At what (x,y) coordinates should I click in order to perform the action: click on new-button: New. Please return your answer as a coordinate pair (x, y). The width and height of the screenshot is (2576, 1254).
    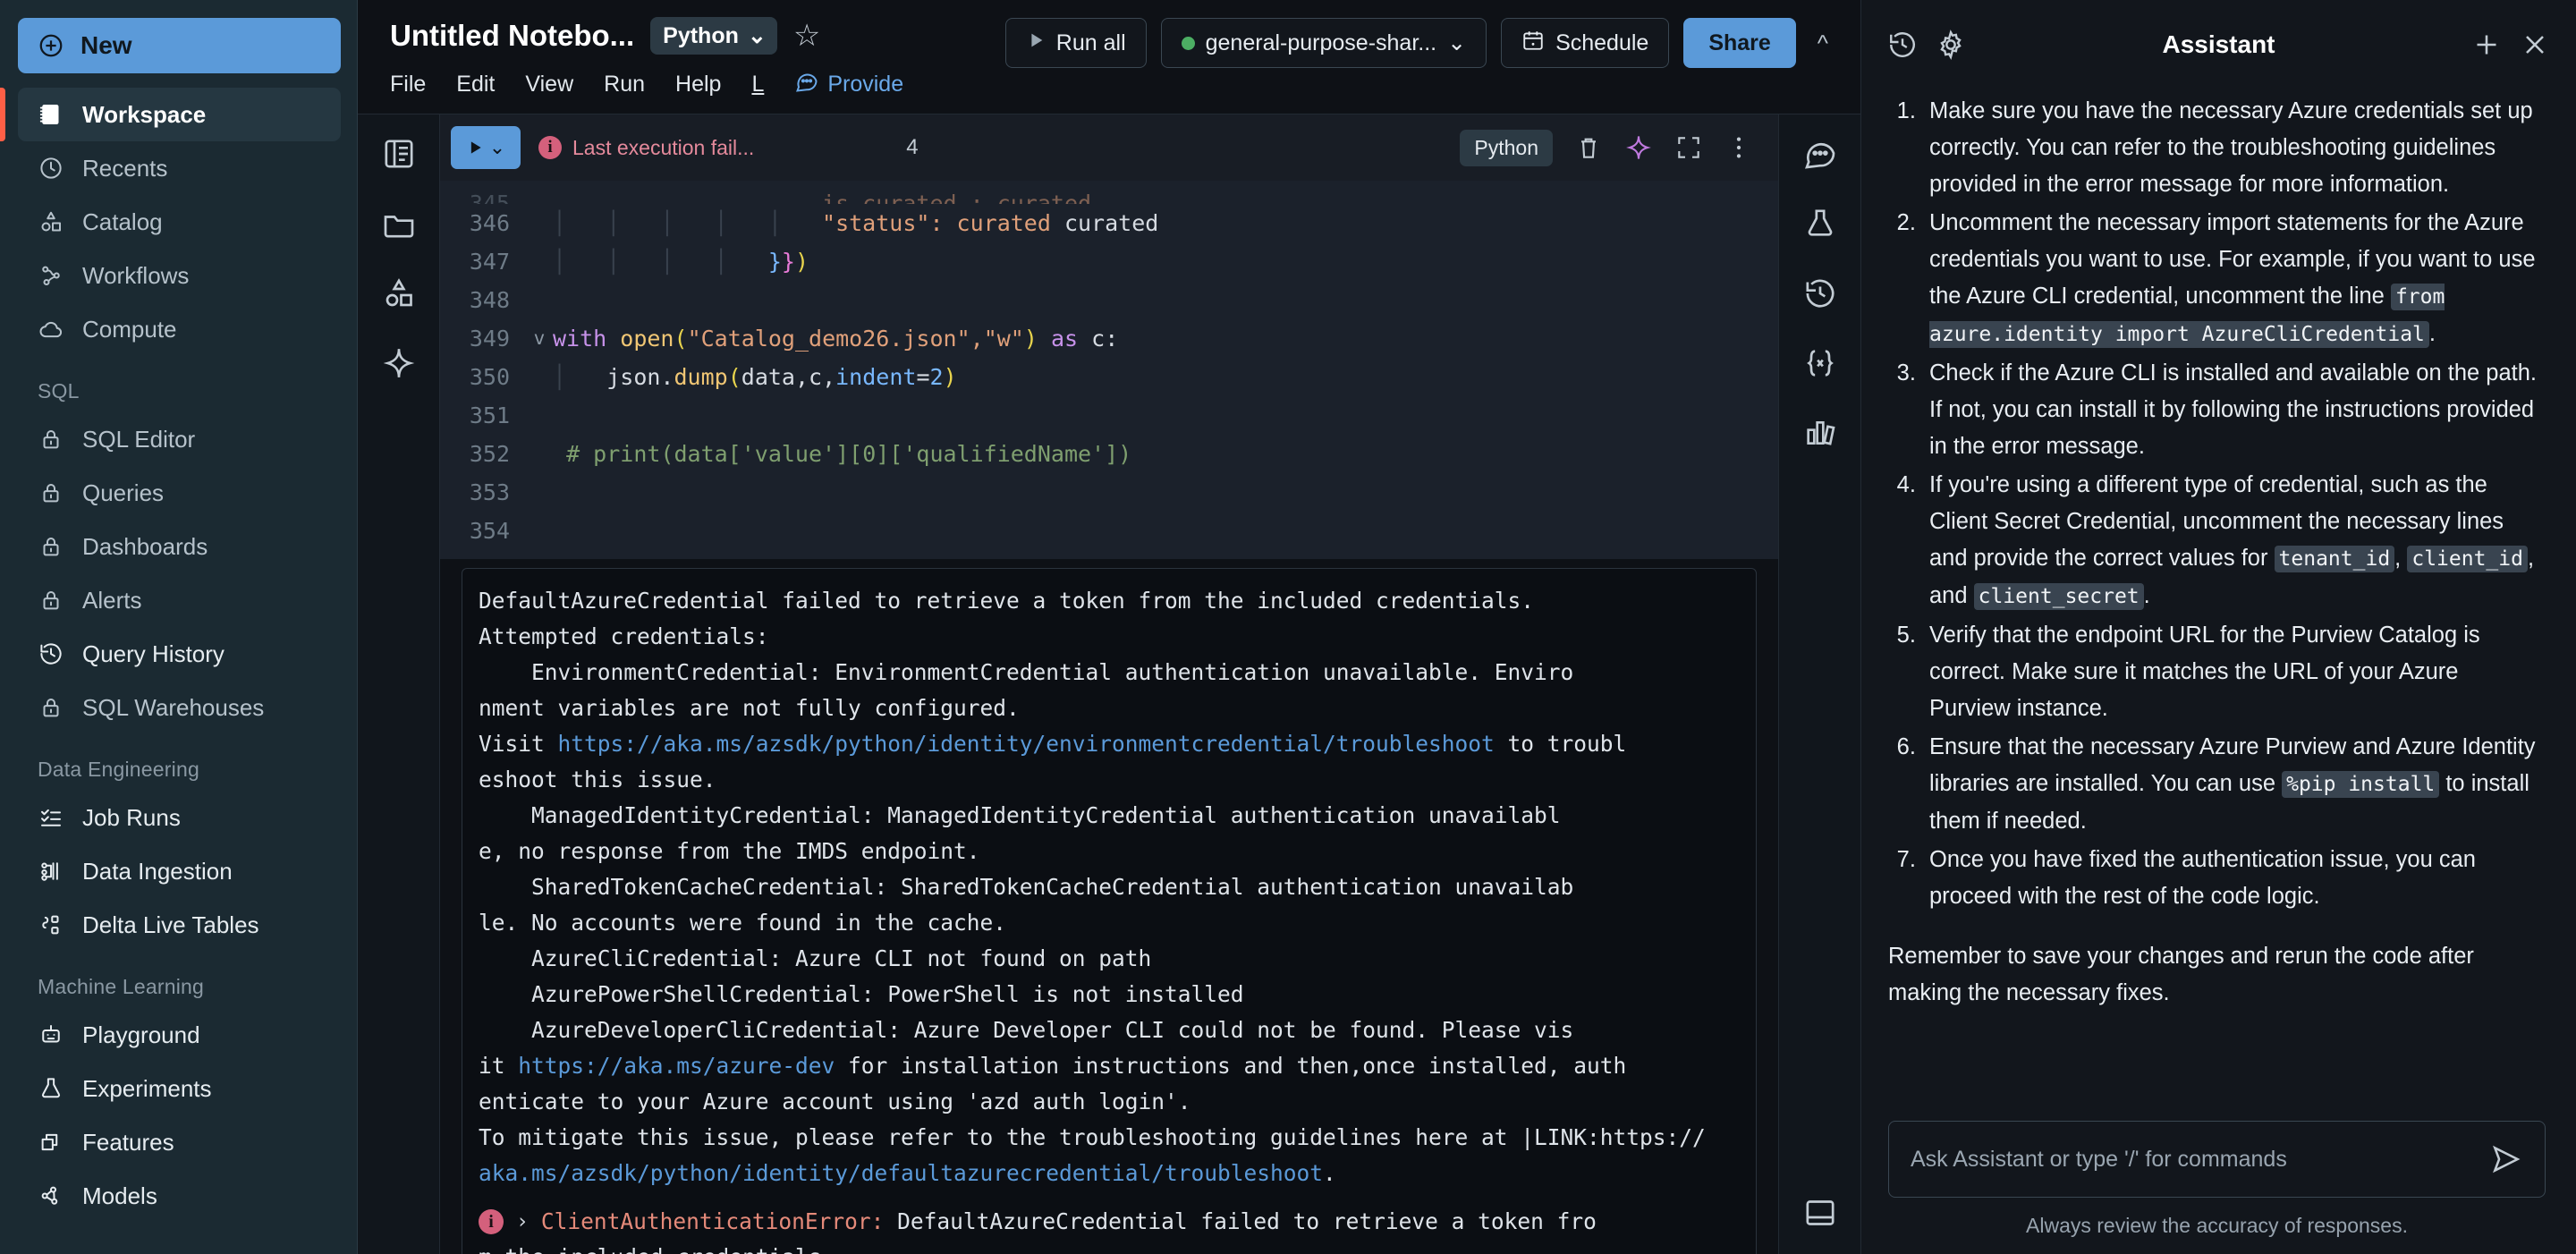
    Looking at the image, I should click on (179, 45).